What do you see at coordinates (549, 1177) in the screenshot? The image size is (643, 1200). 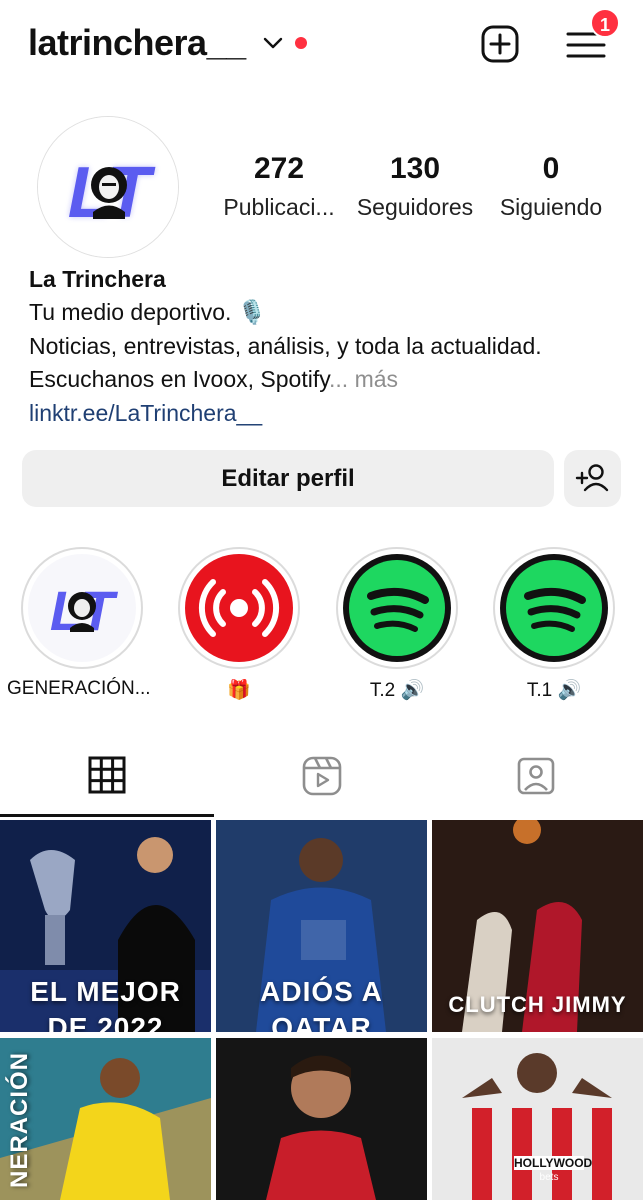 I see `sponsor-logo-sub: bets` at bounding box center [549, 1177].